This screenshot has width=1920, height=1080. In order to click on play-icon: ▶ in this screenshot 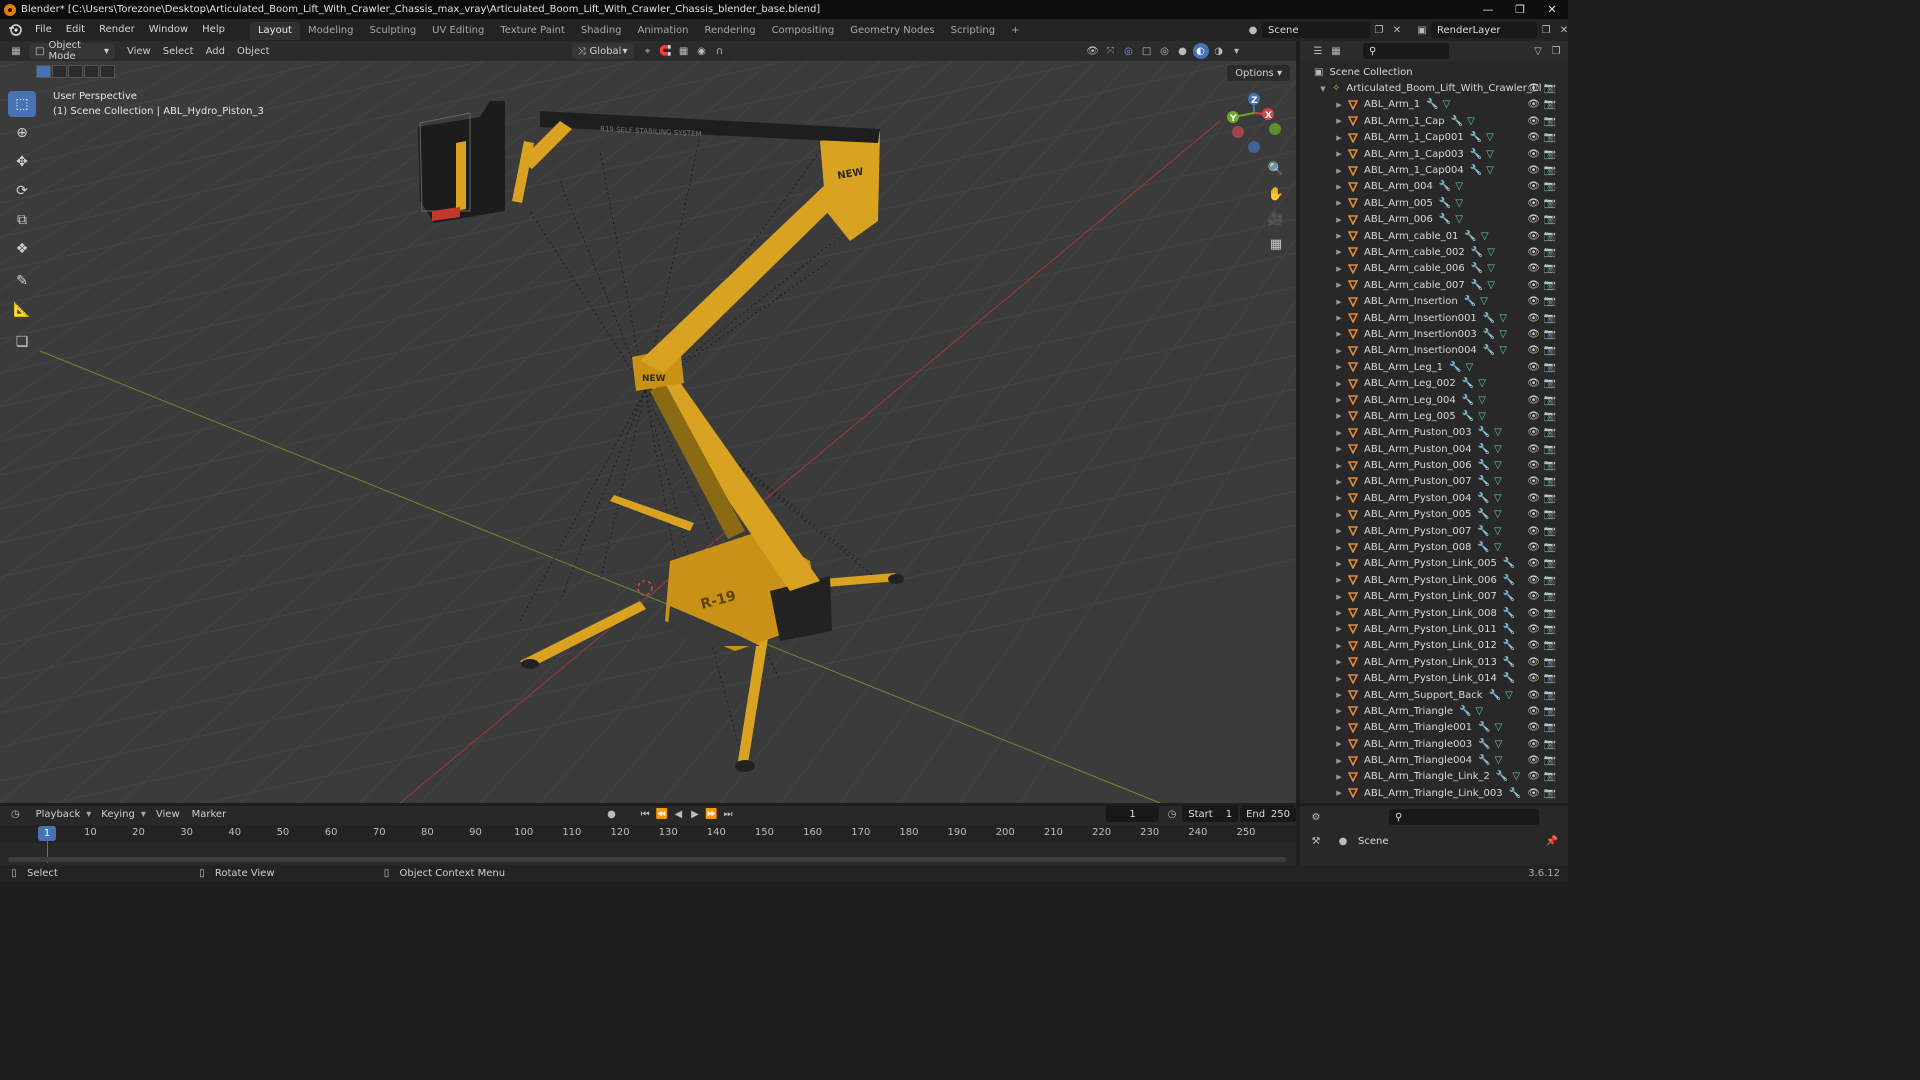, I will do `click(695, 814)`.